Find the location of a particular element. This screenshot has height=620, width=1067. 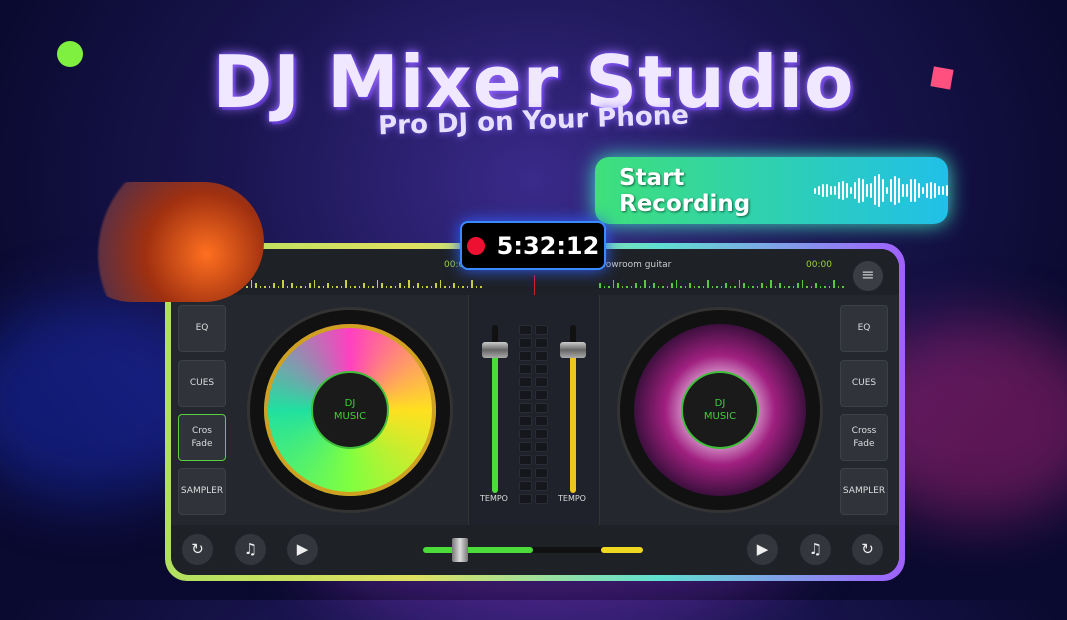

filter-button: ≡ is located at coordinates (868, 276).